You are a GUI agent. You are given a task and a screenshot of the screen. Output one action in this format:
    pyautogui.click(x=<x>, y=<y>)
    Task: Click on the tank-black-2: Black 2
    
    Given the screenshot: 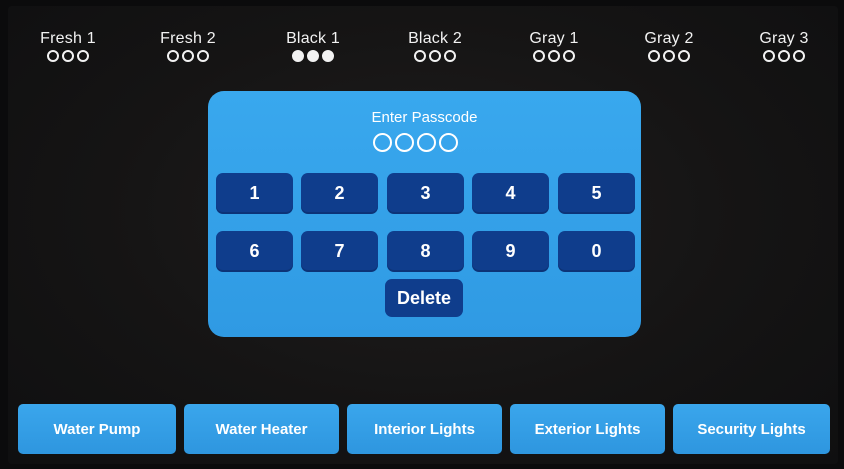 What is the action you would take?
    pyautogui.click(x=435, y=46)
    